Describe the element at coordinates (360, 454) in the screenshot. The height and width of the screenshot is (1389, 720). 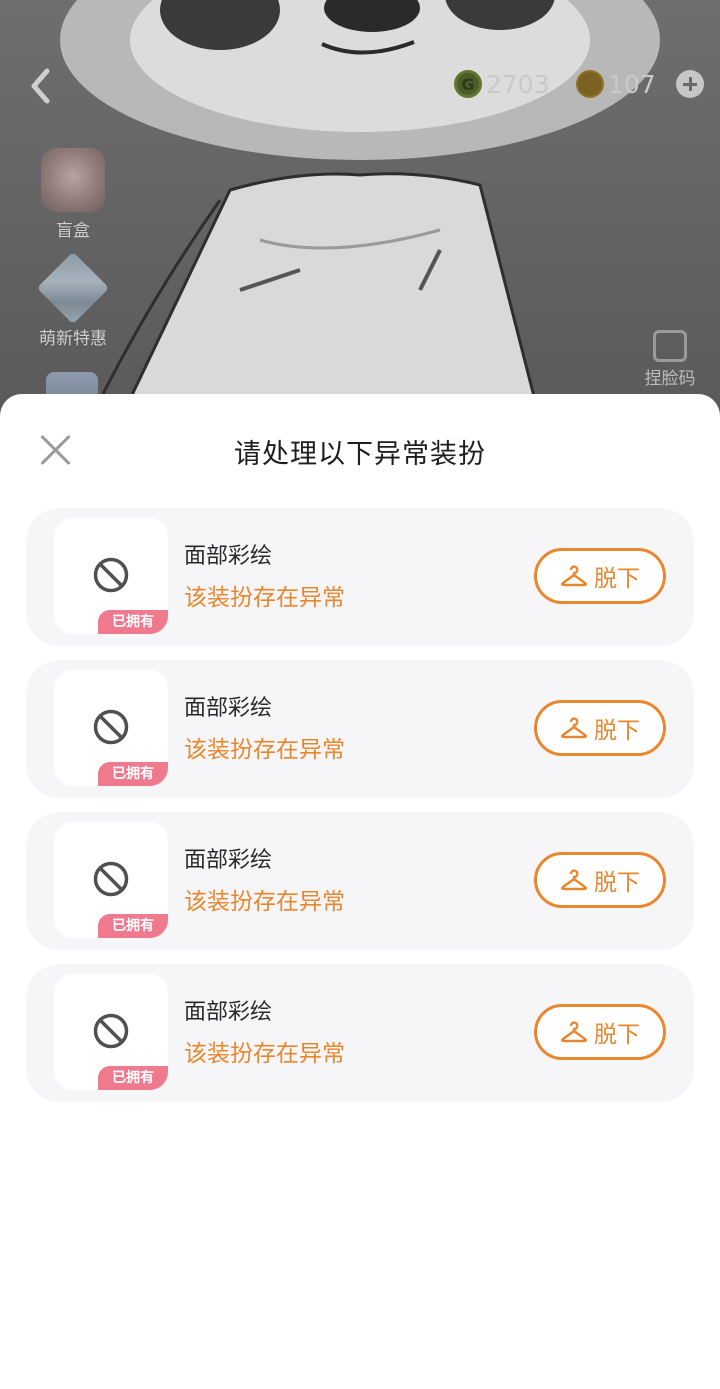
I see `dialog-title: 请处理以下异常装扮` at that location.